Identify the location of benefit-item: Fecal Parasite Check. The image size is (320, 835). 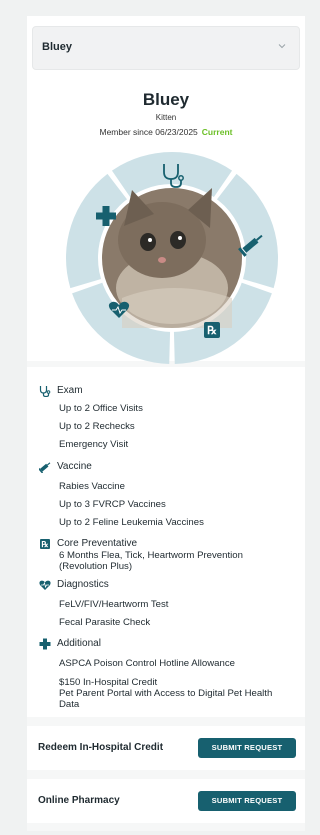
(105, 622).